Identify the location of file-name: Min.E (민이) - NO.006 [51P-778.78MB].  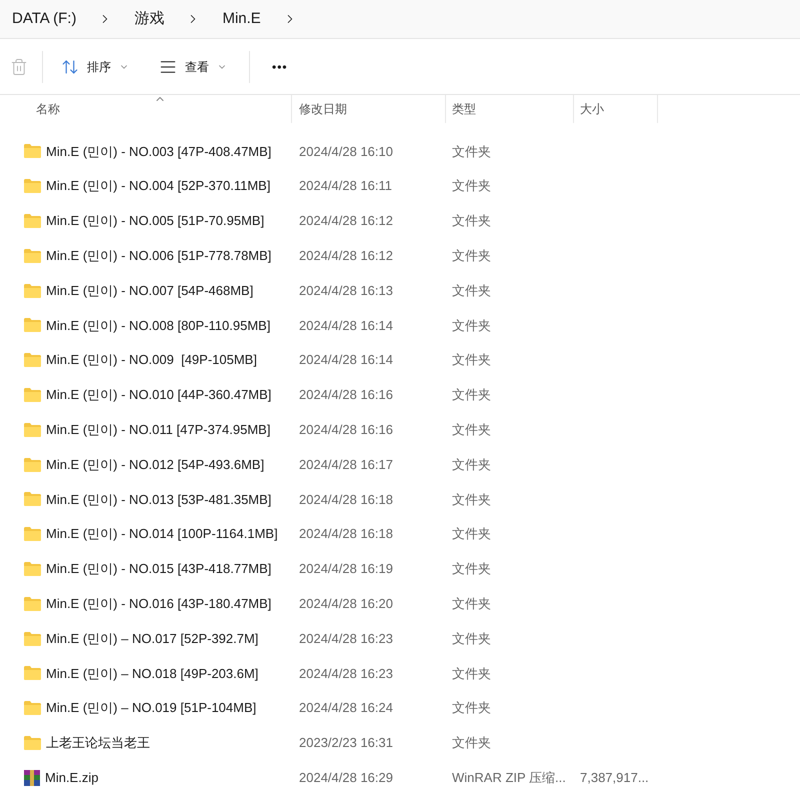
(159, 256).